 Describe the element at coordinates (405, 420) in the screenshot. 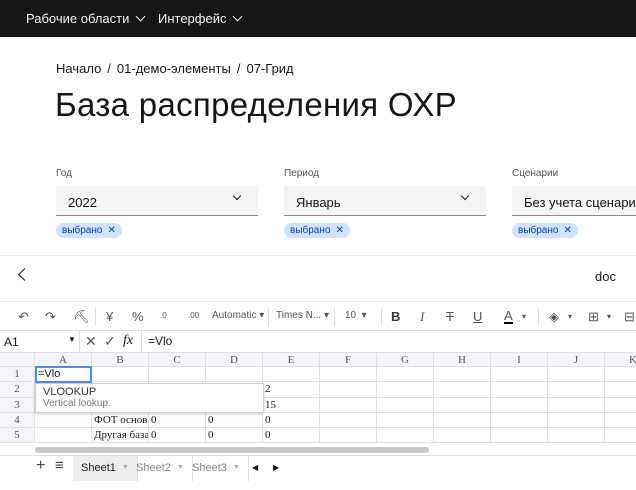

I see `cell-g4` at that location.